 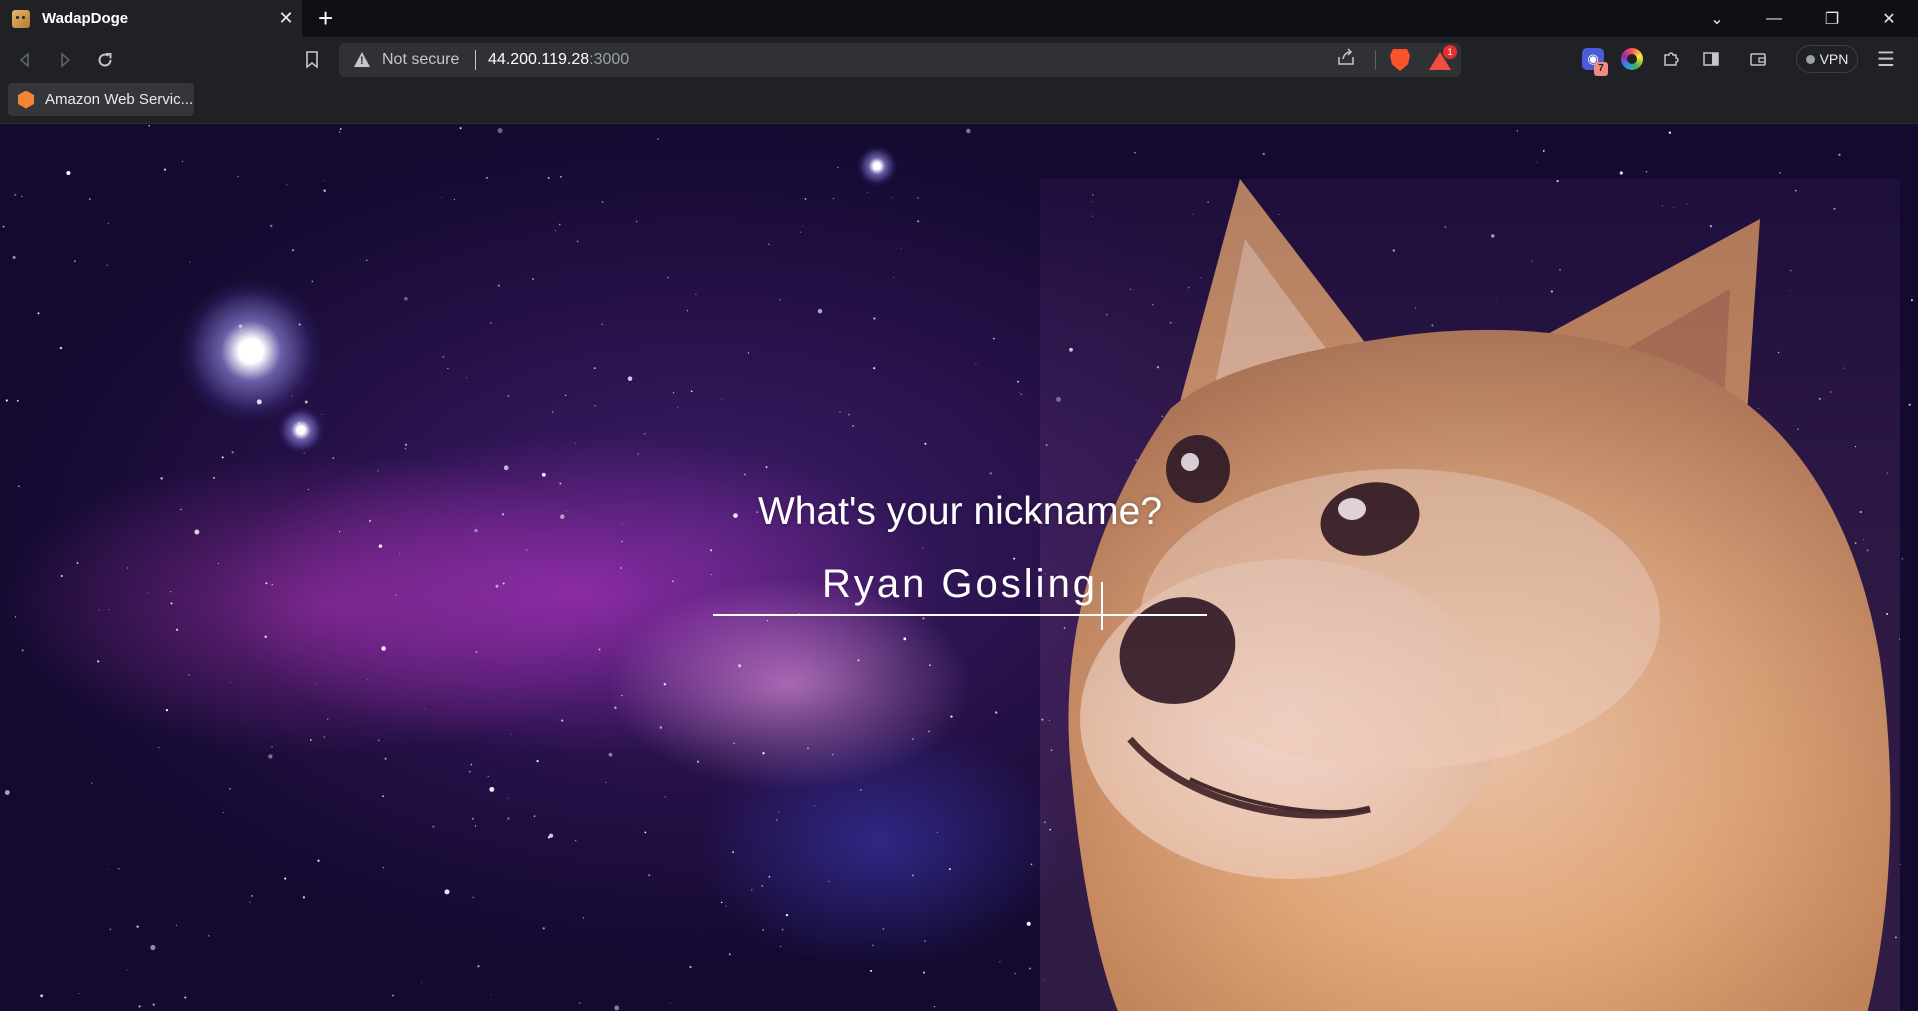 I want to click on close-window-button: ✕, so click(x=1889, y=18).